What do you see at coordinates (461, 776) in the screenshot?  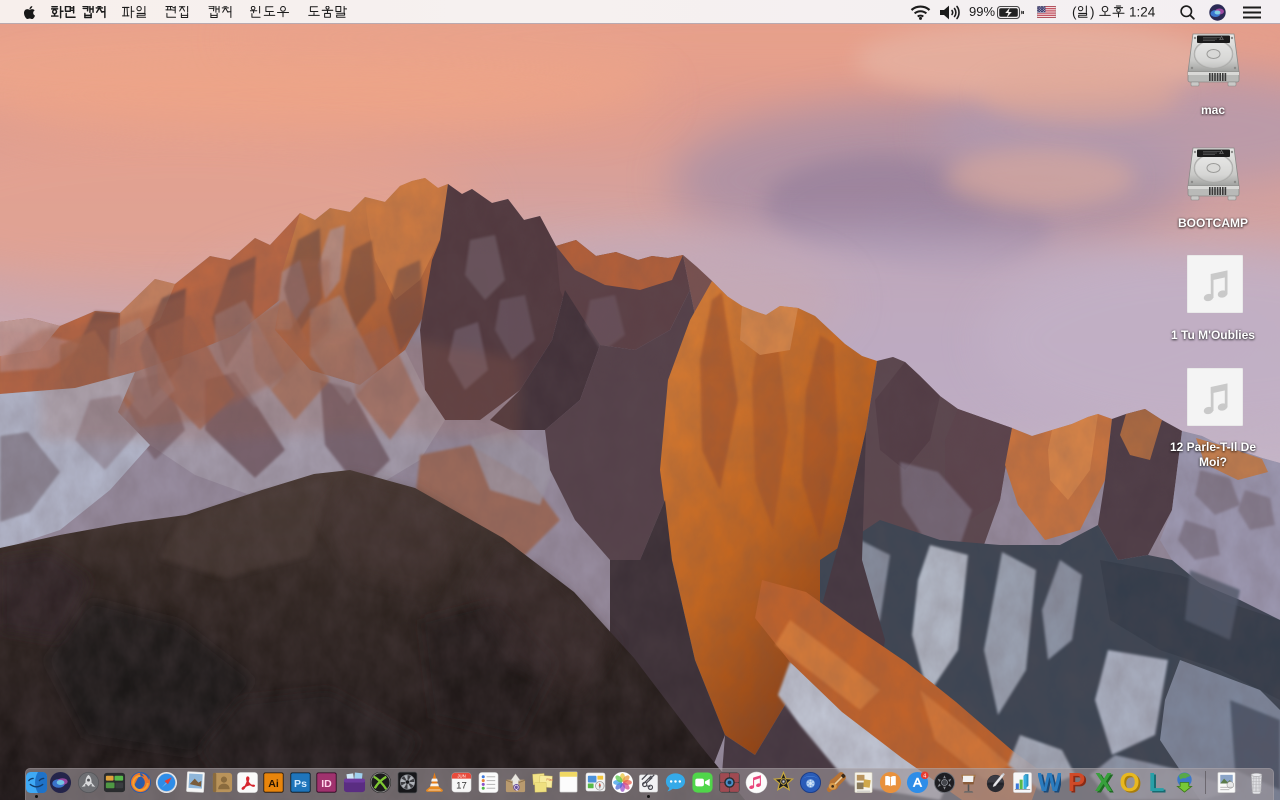 I see `svg-text: JUN` at bounding box center [461, 776].